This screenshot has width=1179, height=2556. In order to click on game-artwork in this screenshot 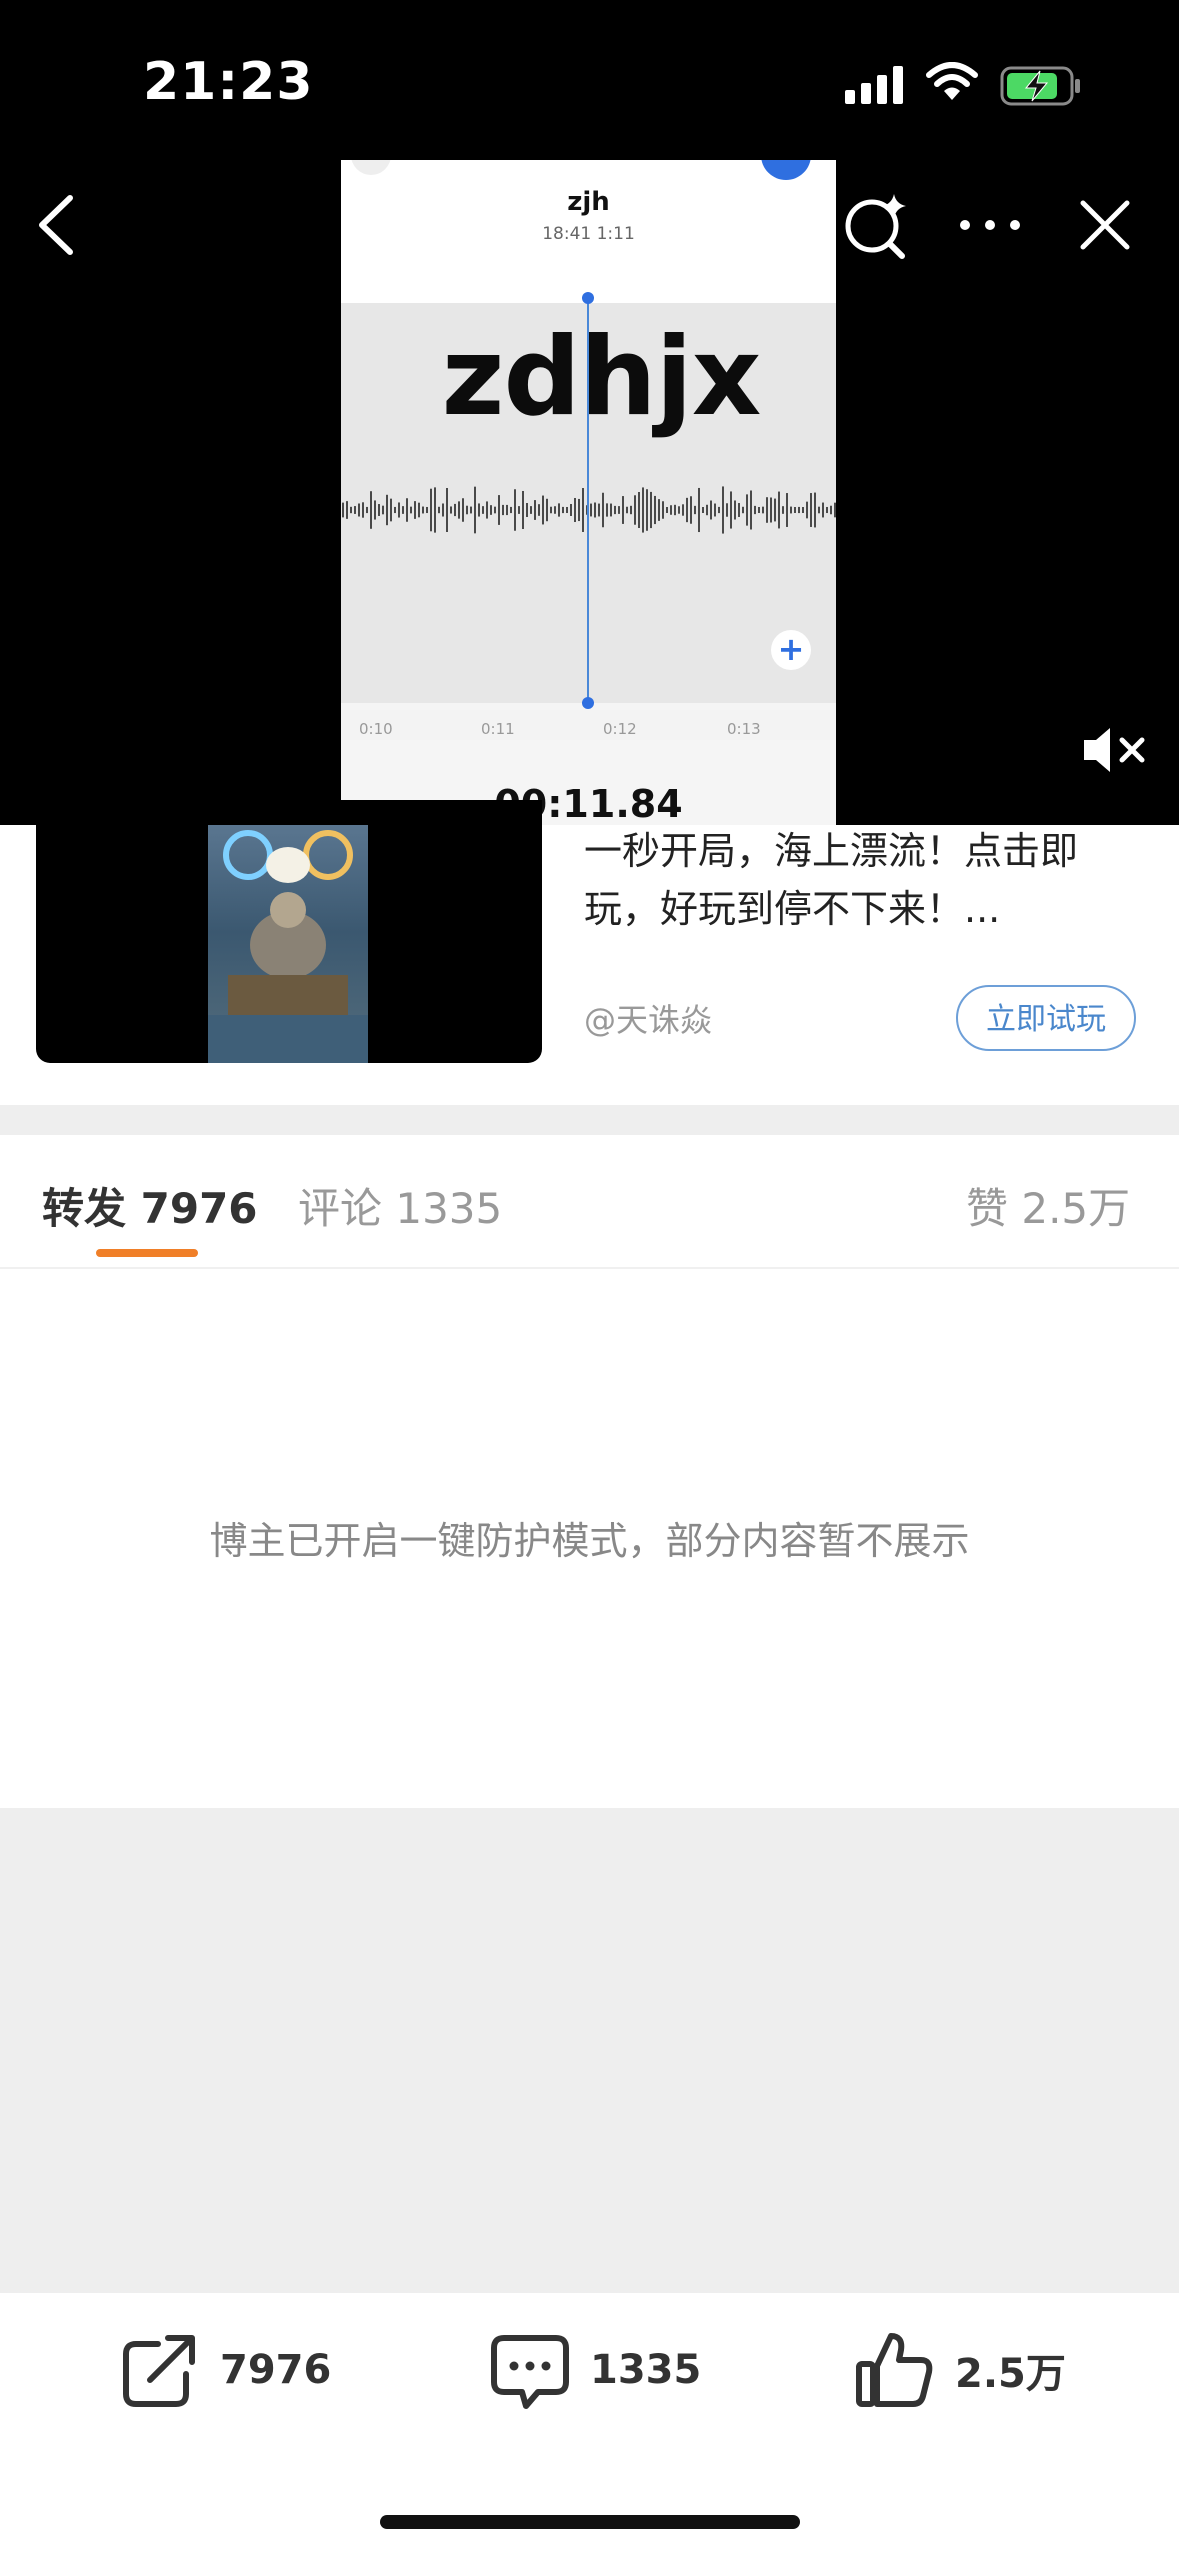, I will do `click(288, 944)`.